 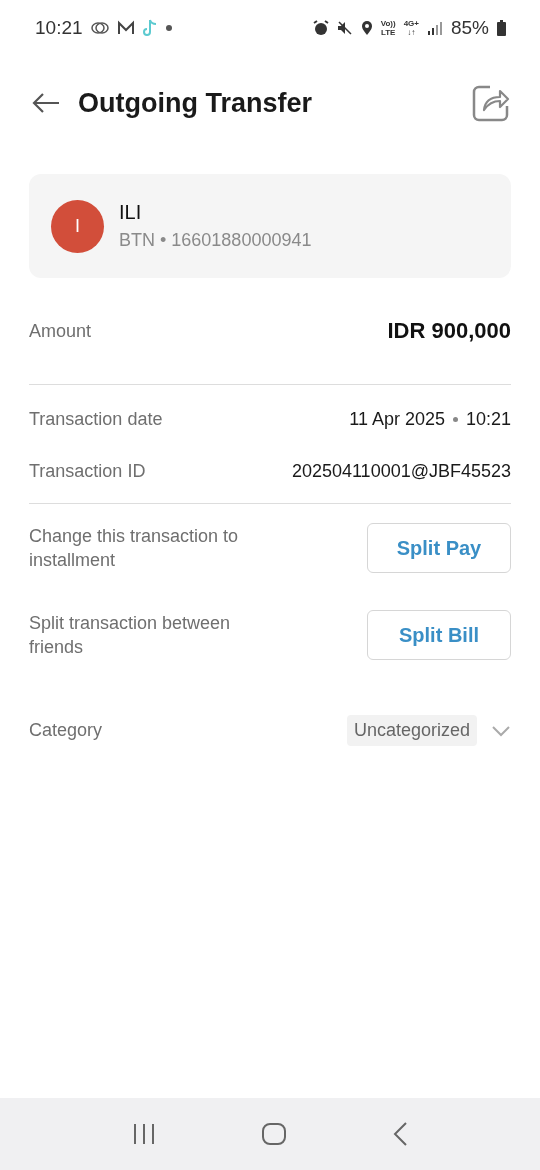 What do you see at coordinates (274, 1134) in the screenshot?
I see `home-icon` at bounding box center [274, 1134].